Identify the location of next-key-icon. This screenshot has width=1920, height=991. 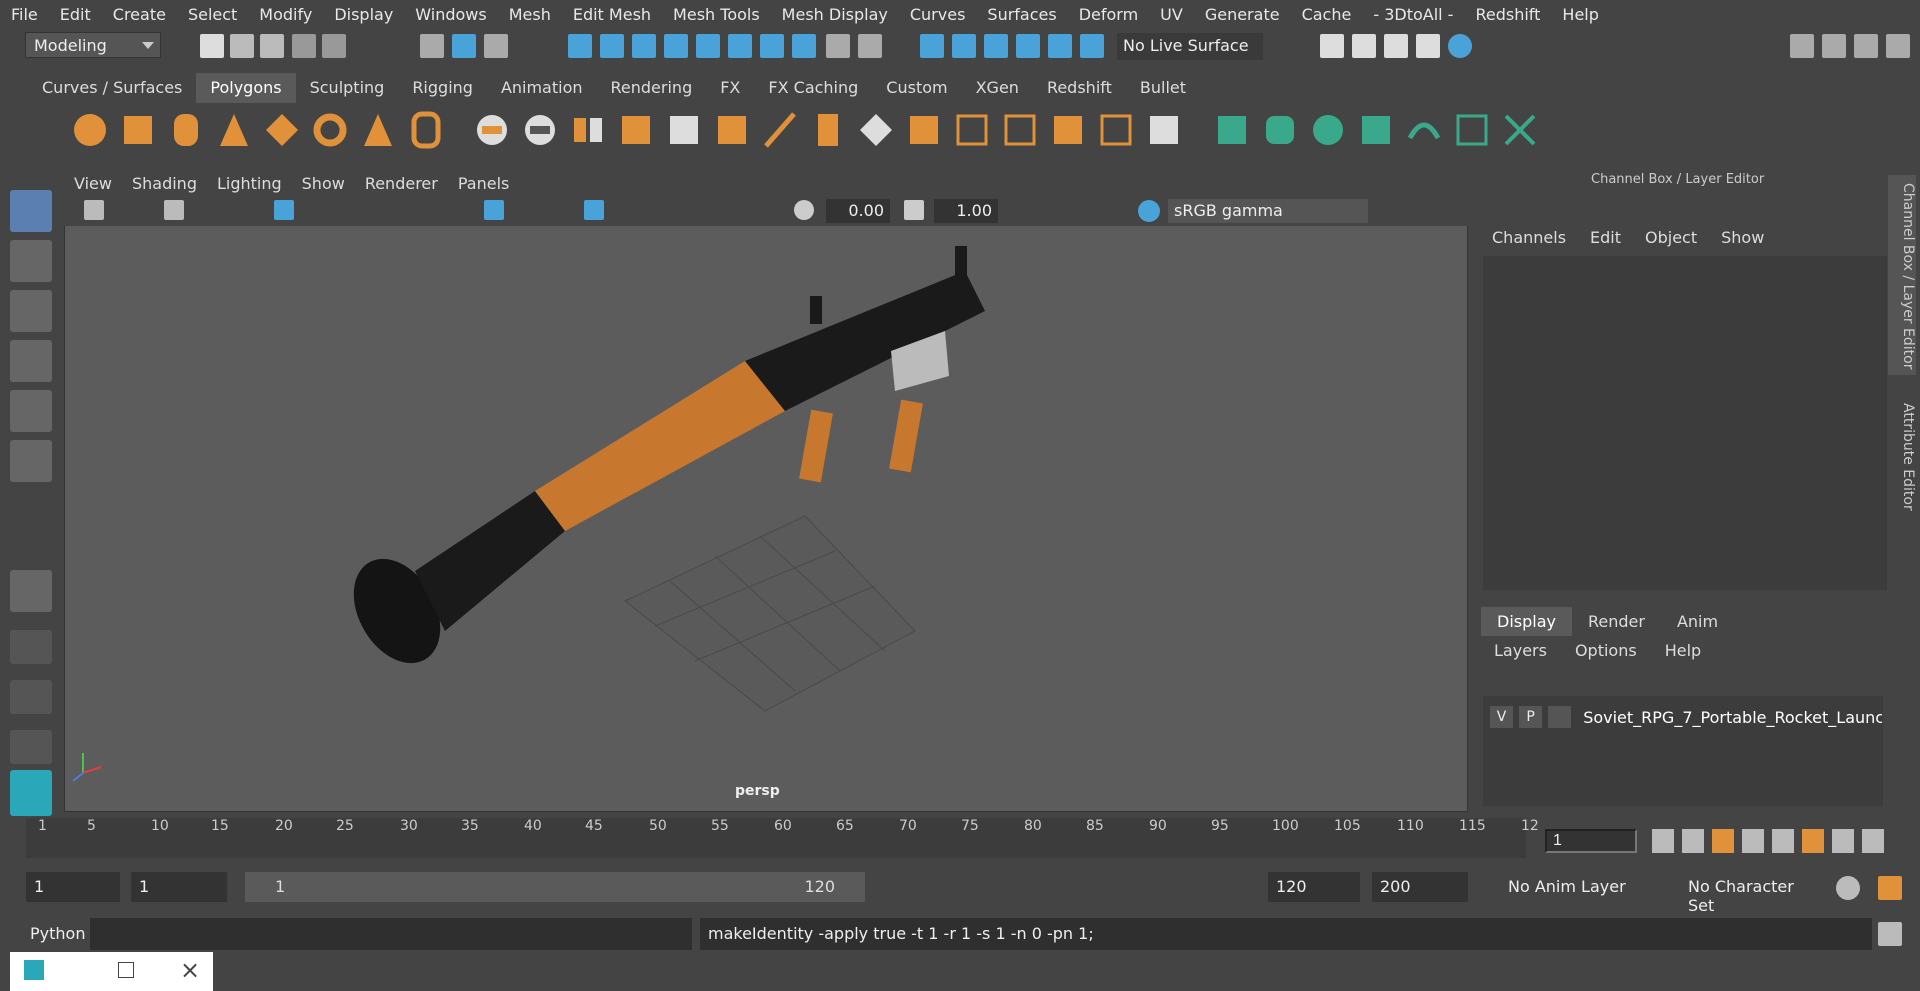
(1813, 841).